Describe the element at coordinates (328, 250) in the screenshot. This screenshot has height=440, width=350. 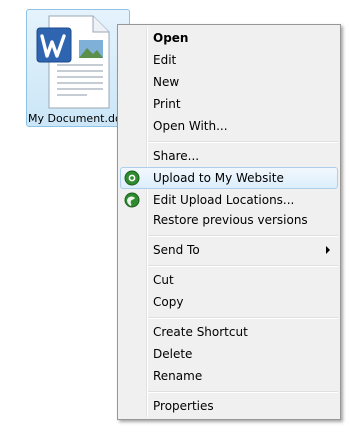
I see `submenu-arrow-icon` at that location.